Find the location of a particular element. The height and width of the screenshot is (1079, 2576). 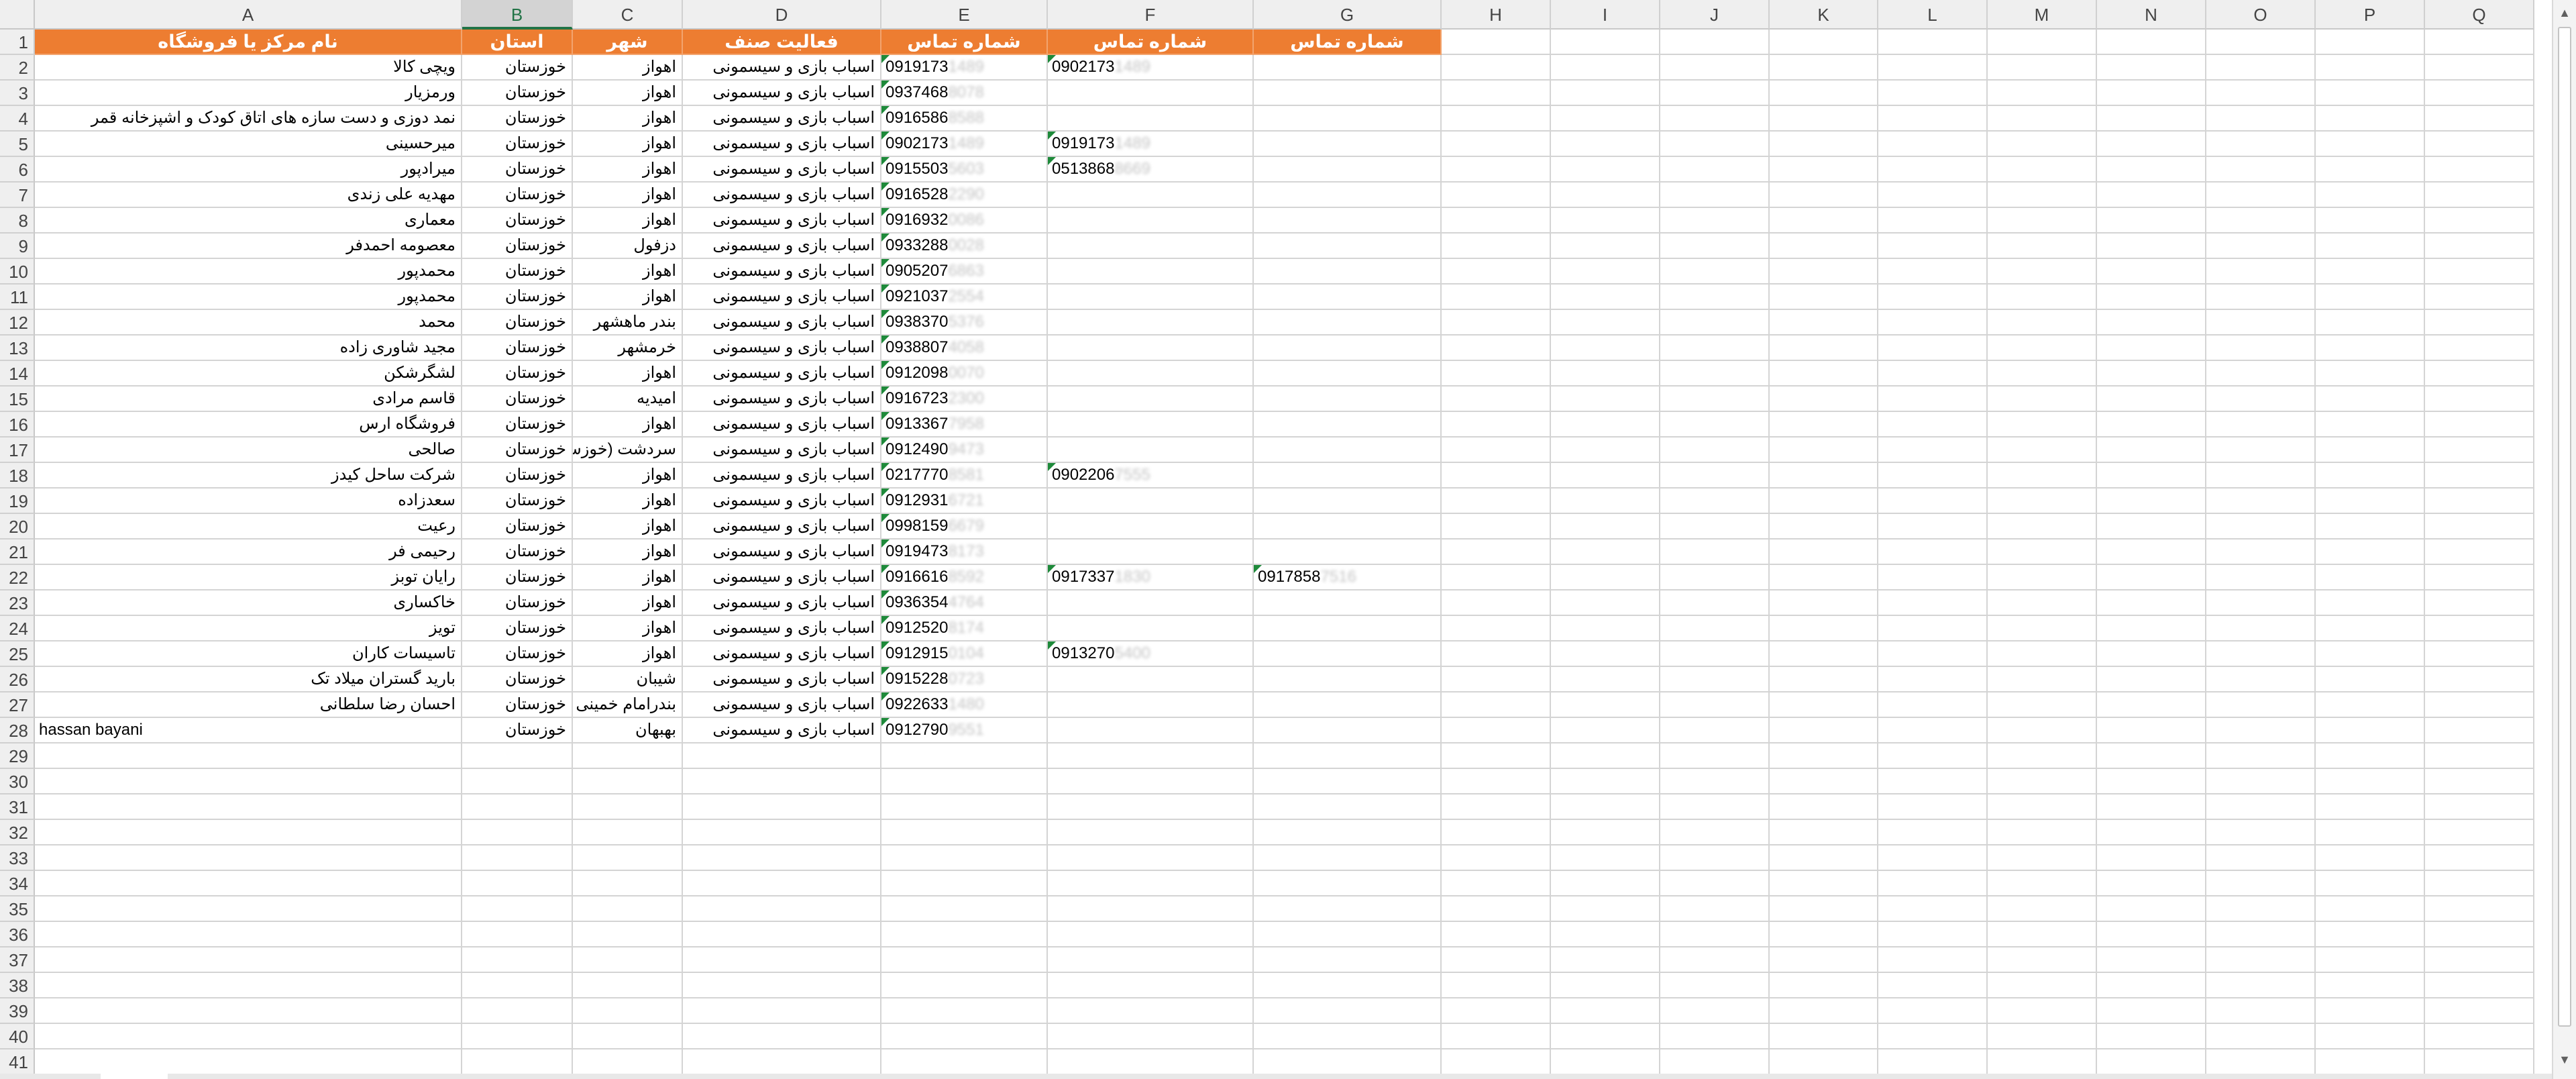

cell-m20 is located at coordinates (2042, 527).